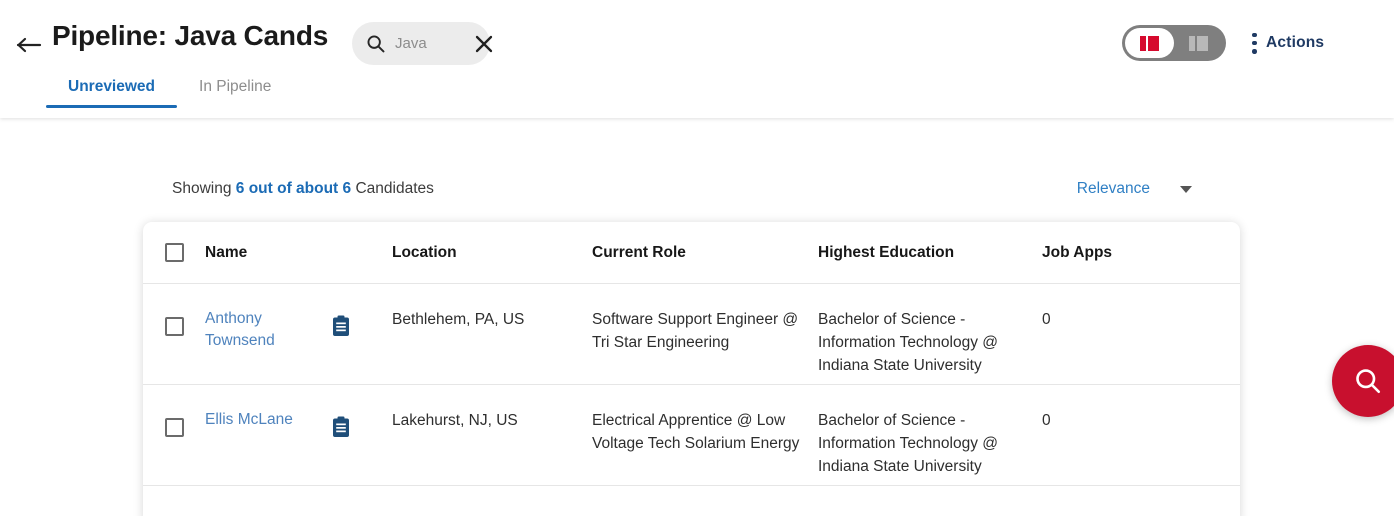  I want to click on column-header-current-role: Current Role, so click(705, 253).